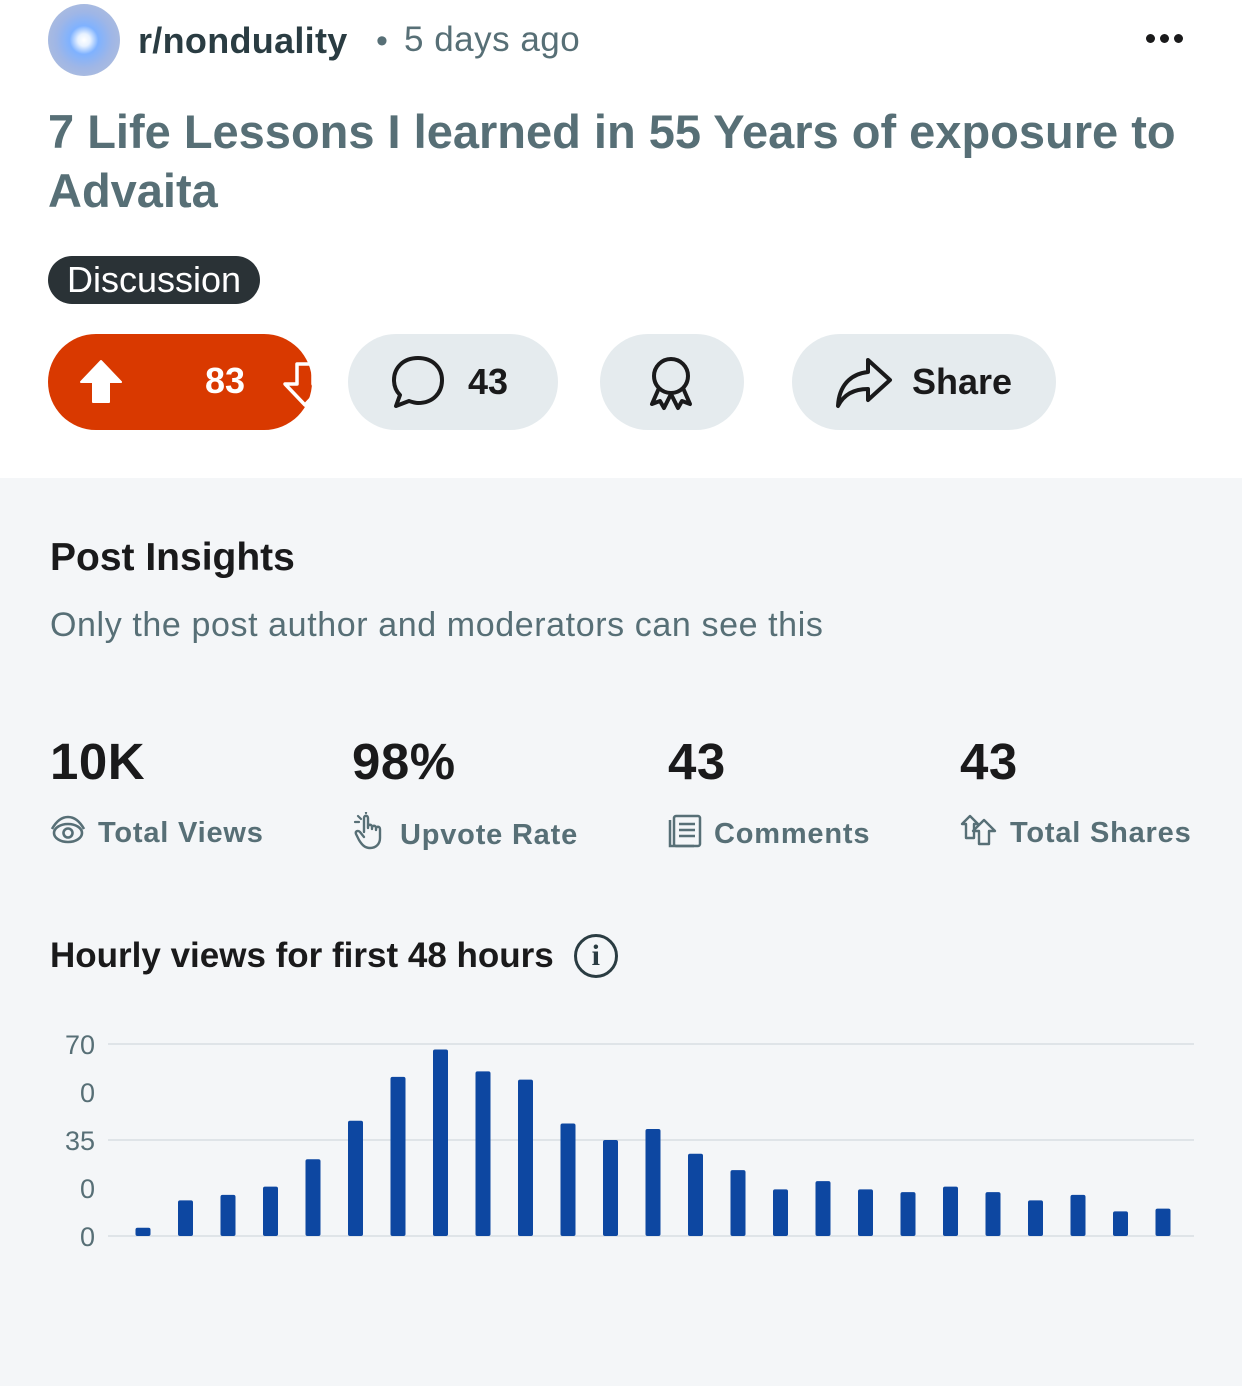 Image resolution: width=1242 pixels, height=1386 pixels. What do you see at coordinates (492, 39) in the screenshot?
I see `post-time: 5 days ago` at bounding box center [492, 39].